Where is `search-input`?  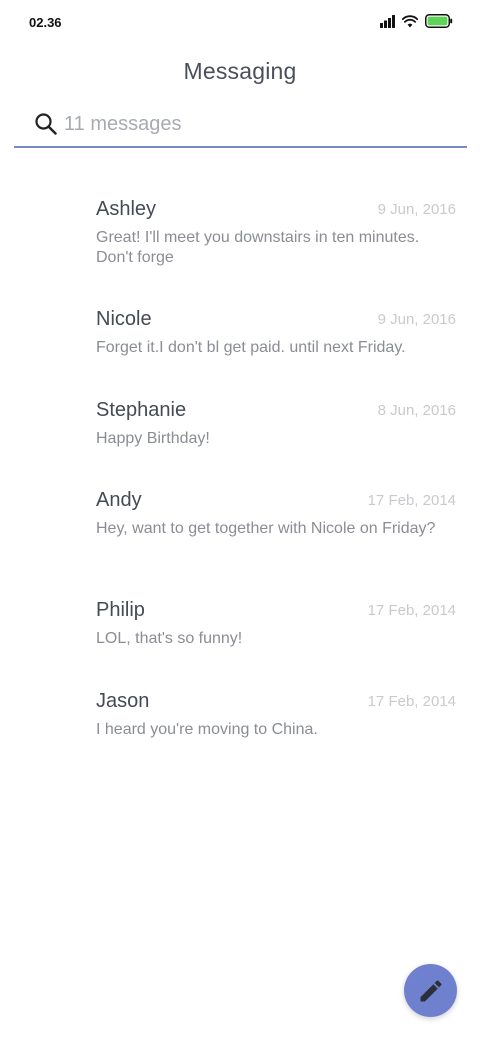 search-input is located at coordinates (254, 124).